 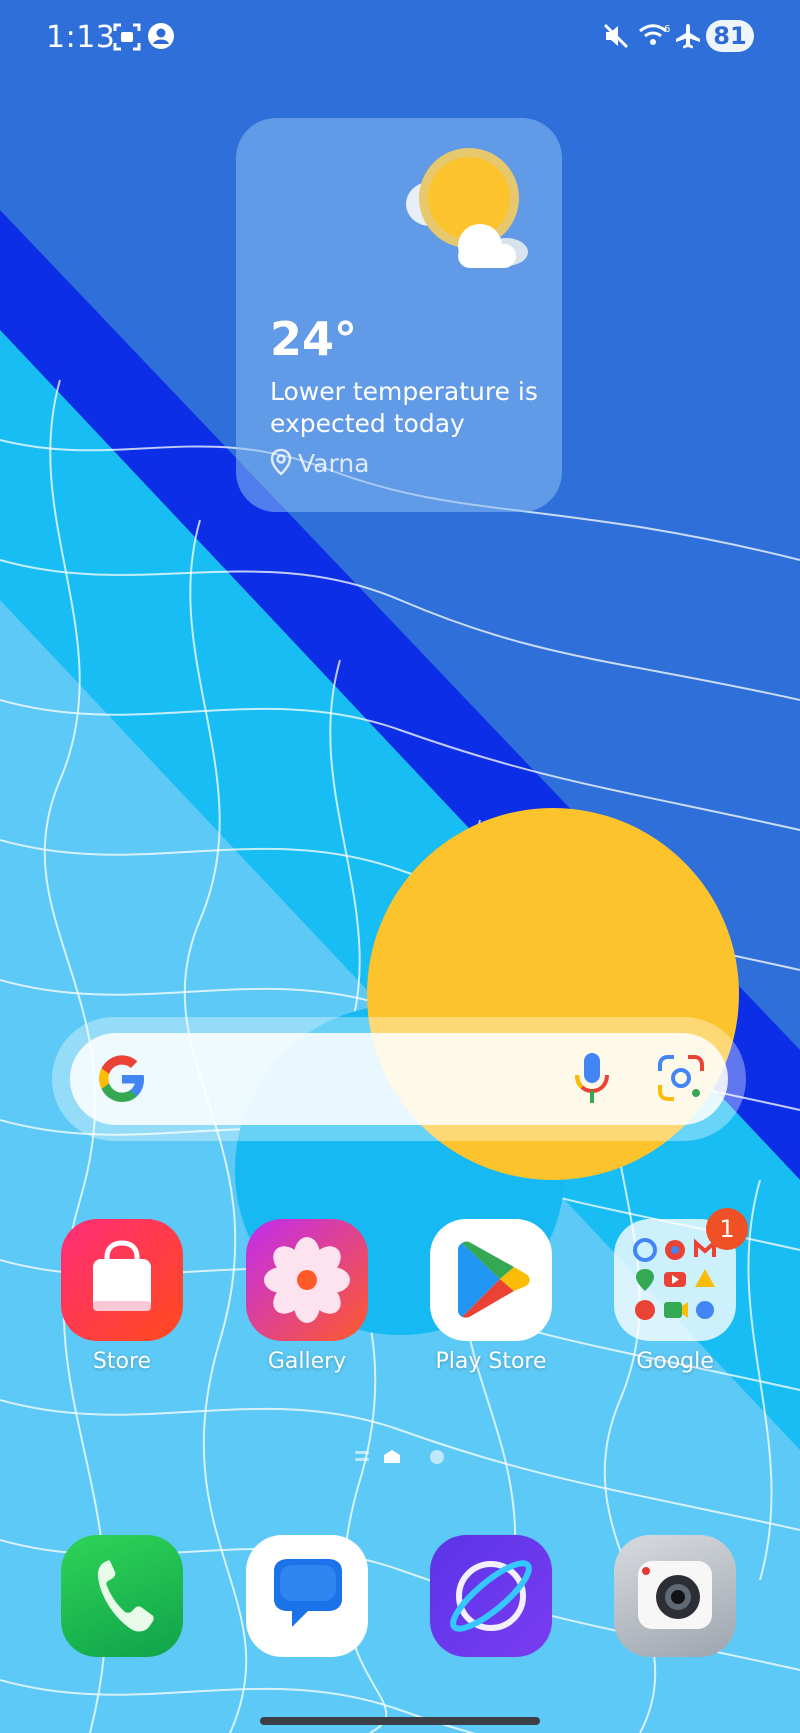 I want to click on location-pin-icon, so click(x=281, y=462).